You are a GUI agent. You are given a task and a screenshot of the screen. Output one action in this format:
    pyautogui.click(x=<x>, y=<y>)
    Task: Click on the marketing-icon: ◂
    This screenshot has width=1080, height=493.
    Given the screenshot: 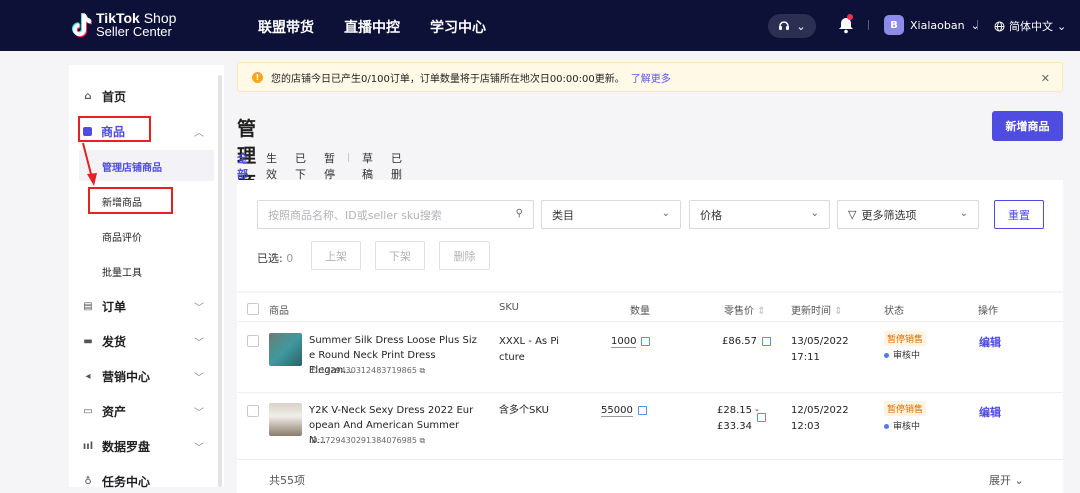 What is the action you would take?
    pyautogui.click(x=88, y=377)
    